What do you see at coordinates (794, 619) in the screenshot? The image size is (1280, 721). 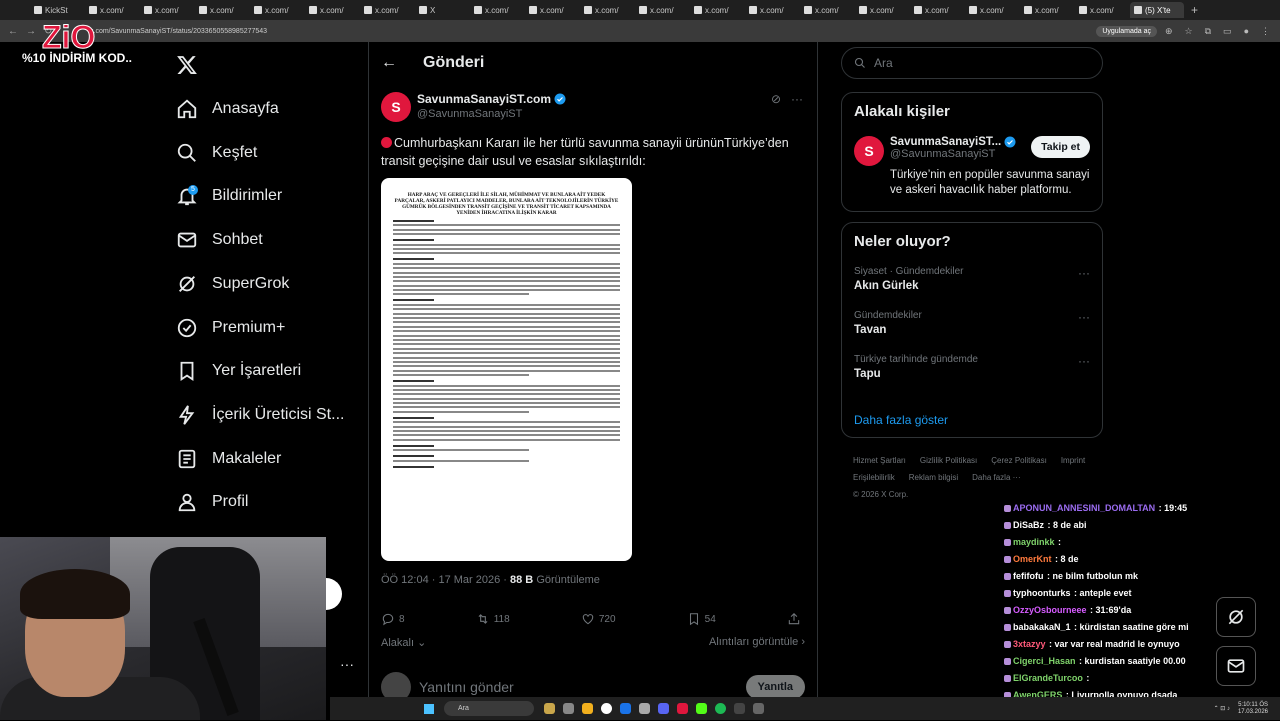 I see `share-button` at bounding box center [794, 619].